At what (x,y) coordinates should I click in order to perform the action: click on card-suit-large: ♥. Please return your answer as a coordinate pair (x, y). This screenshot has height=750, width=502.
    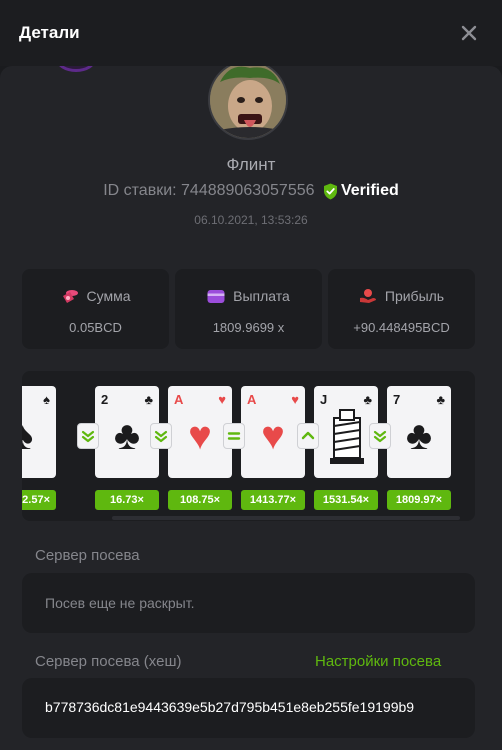
    Looking at the image, I should click on (273, 436).